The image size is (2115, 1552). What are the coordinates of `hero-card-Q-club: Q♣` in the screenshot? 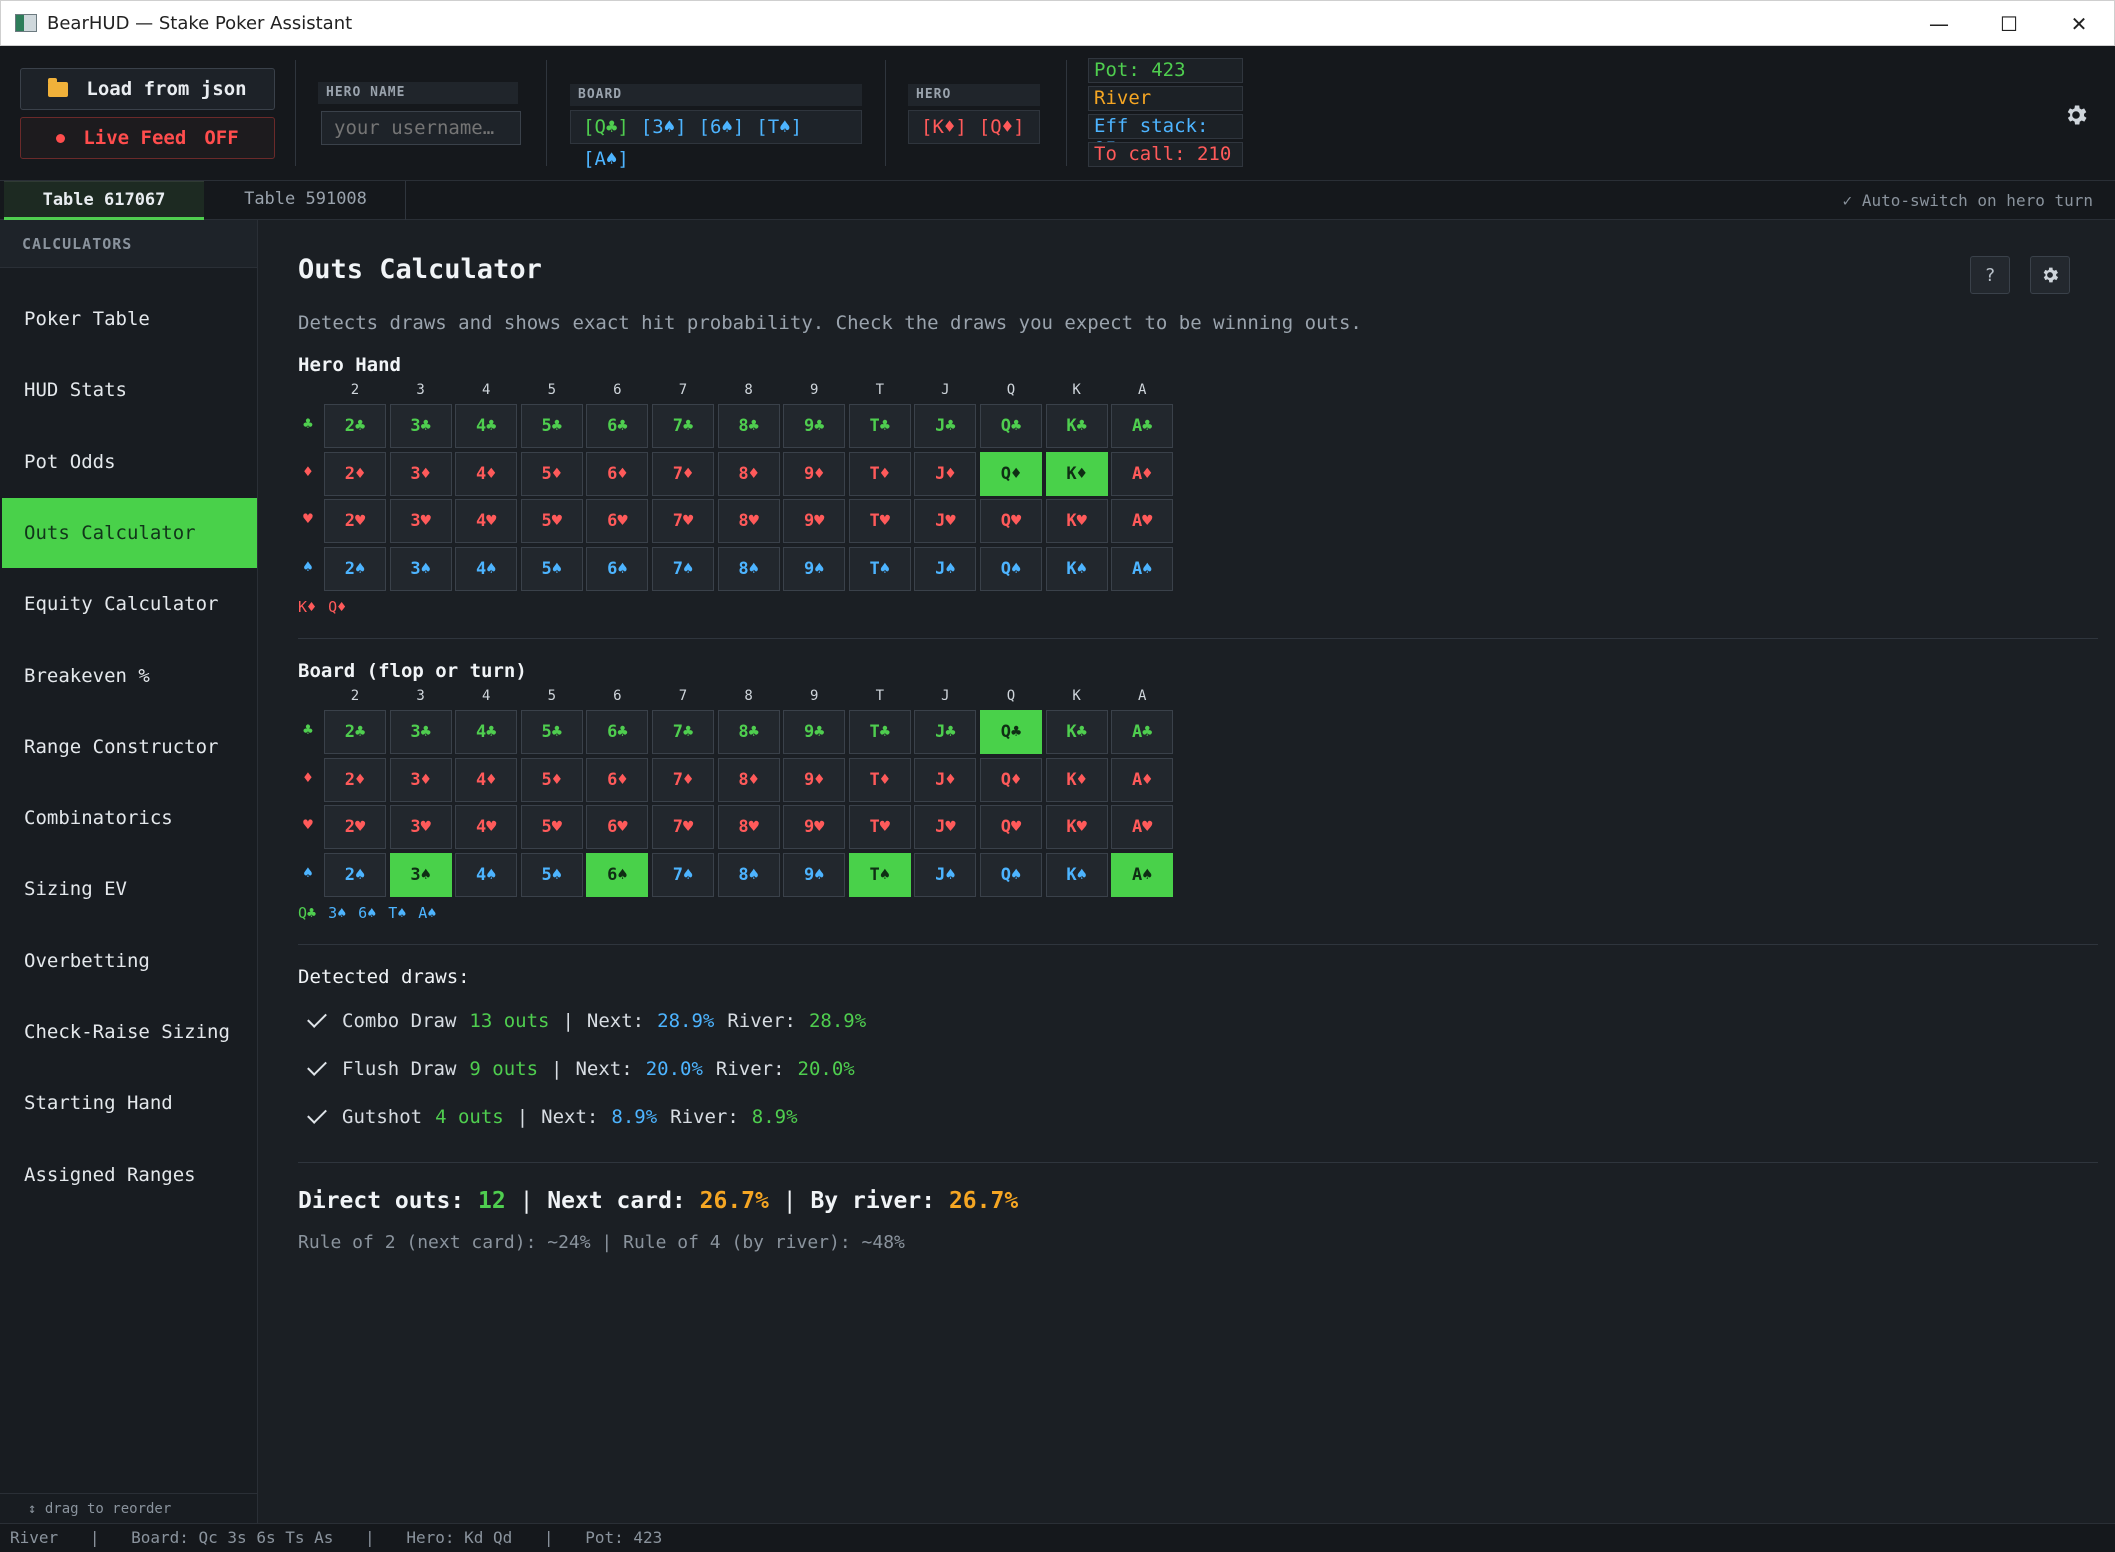 It's located at (1011, 426).